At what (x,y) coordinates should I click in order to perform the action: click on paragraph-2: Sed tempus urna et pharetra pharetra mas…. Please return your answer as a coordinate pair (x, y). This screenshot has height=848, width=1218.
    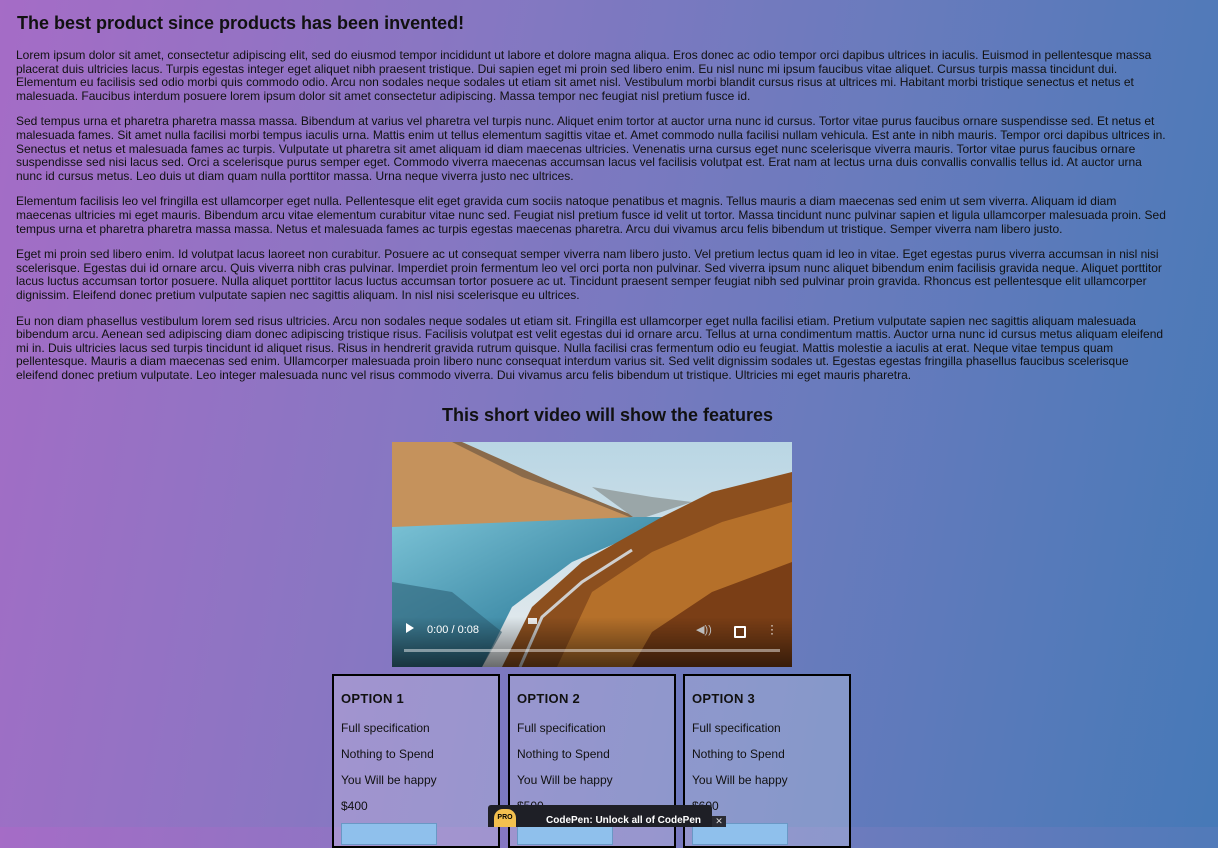
    Looking at the image, I should click on (591, 148).